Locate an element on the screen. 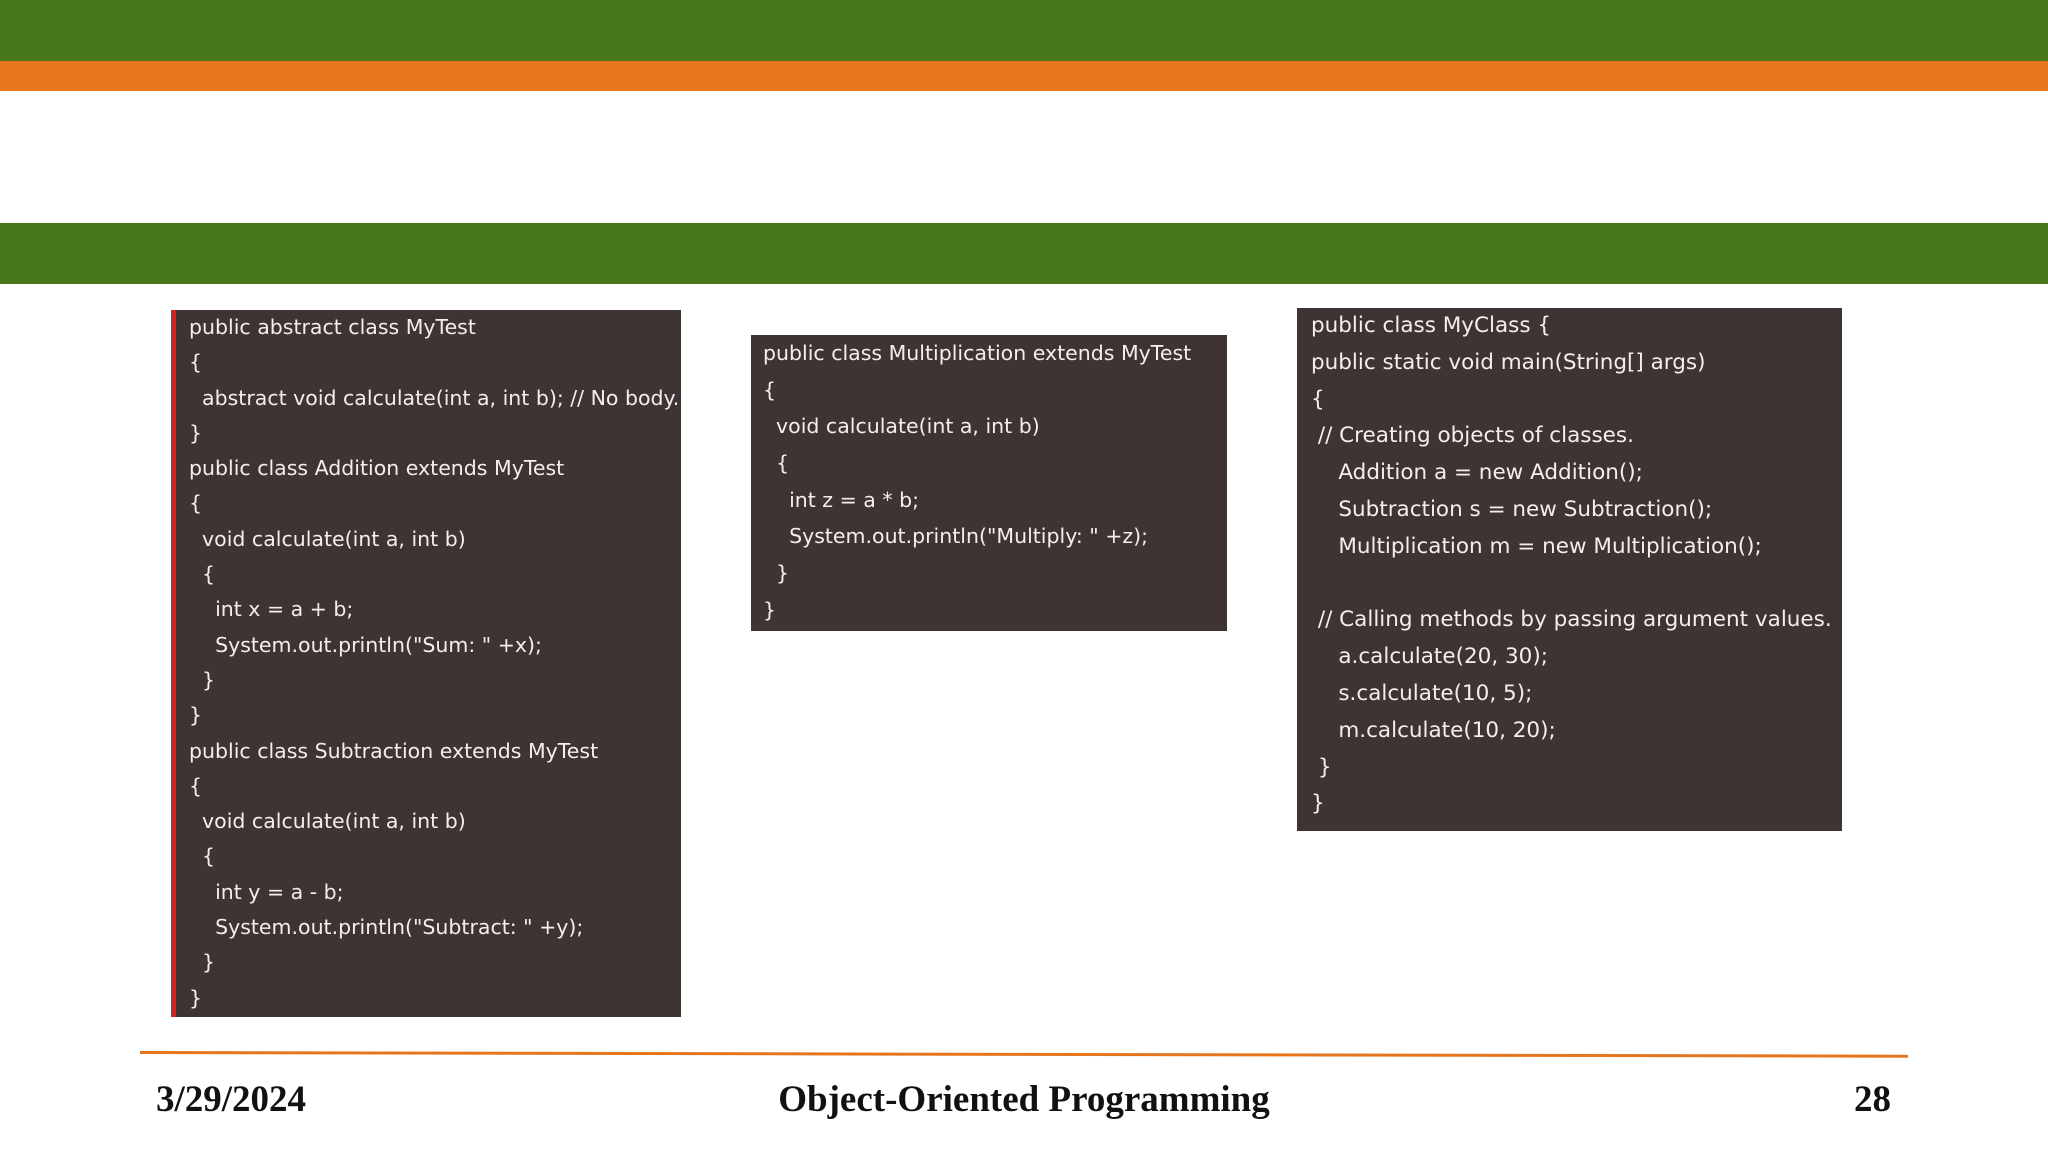 The image size is (2048, 1152). header-orange-band is located at coordinates (1024, 76).